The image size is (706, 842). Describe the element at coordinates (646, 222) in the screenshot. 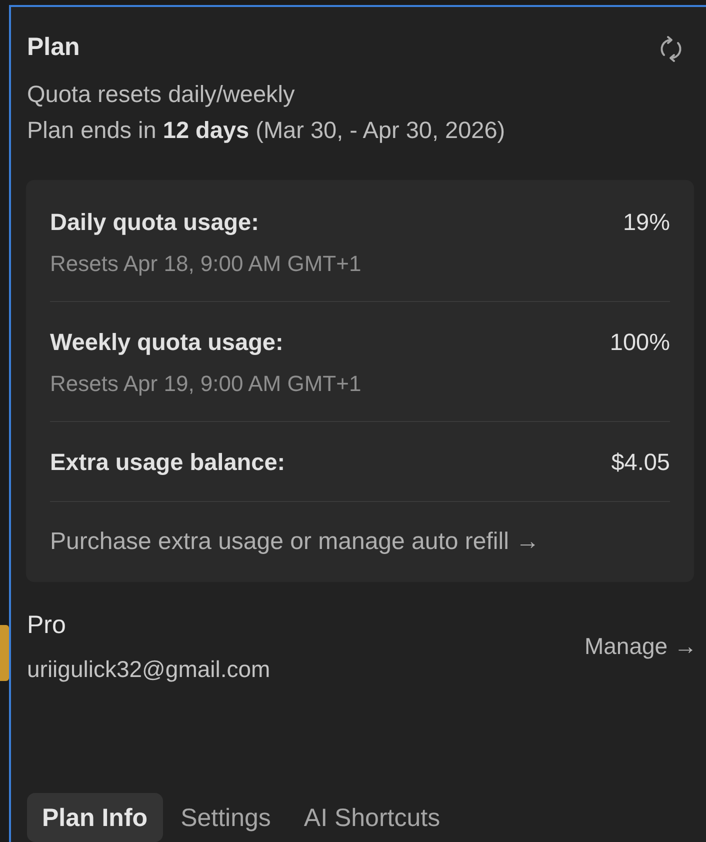

I see `usage-value: 19%` at that location.